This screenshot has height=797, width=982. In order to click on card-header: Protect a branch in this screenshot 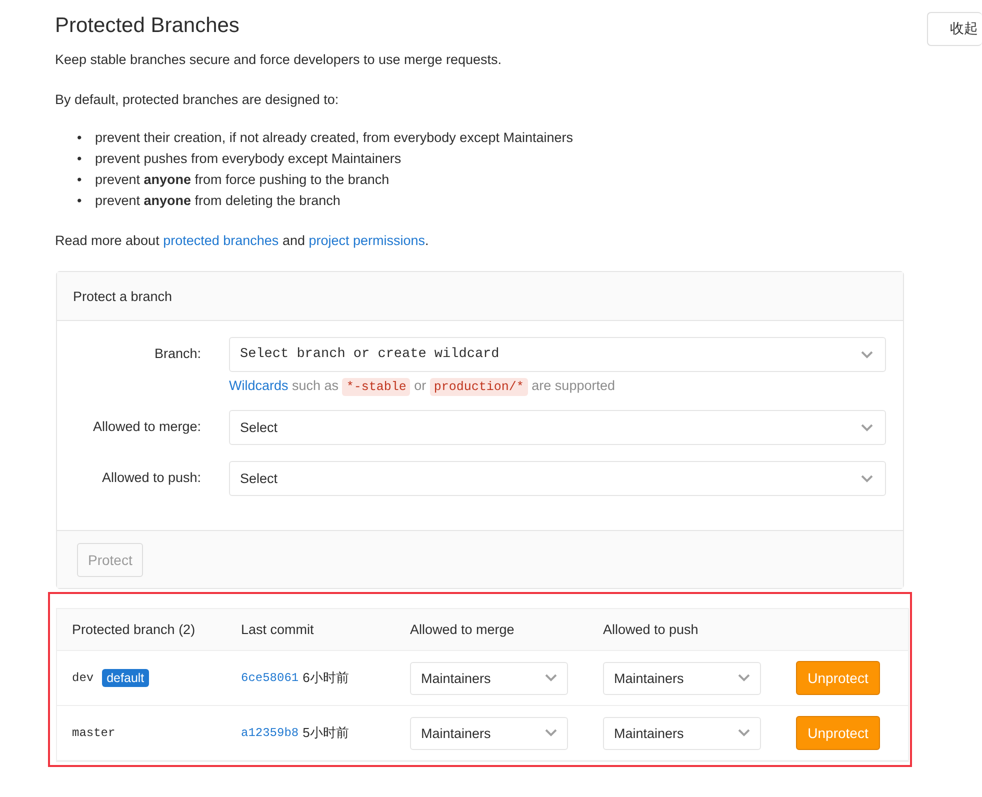, I will do `click(480, 296)`.